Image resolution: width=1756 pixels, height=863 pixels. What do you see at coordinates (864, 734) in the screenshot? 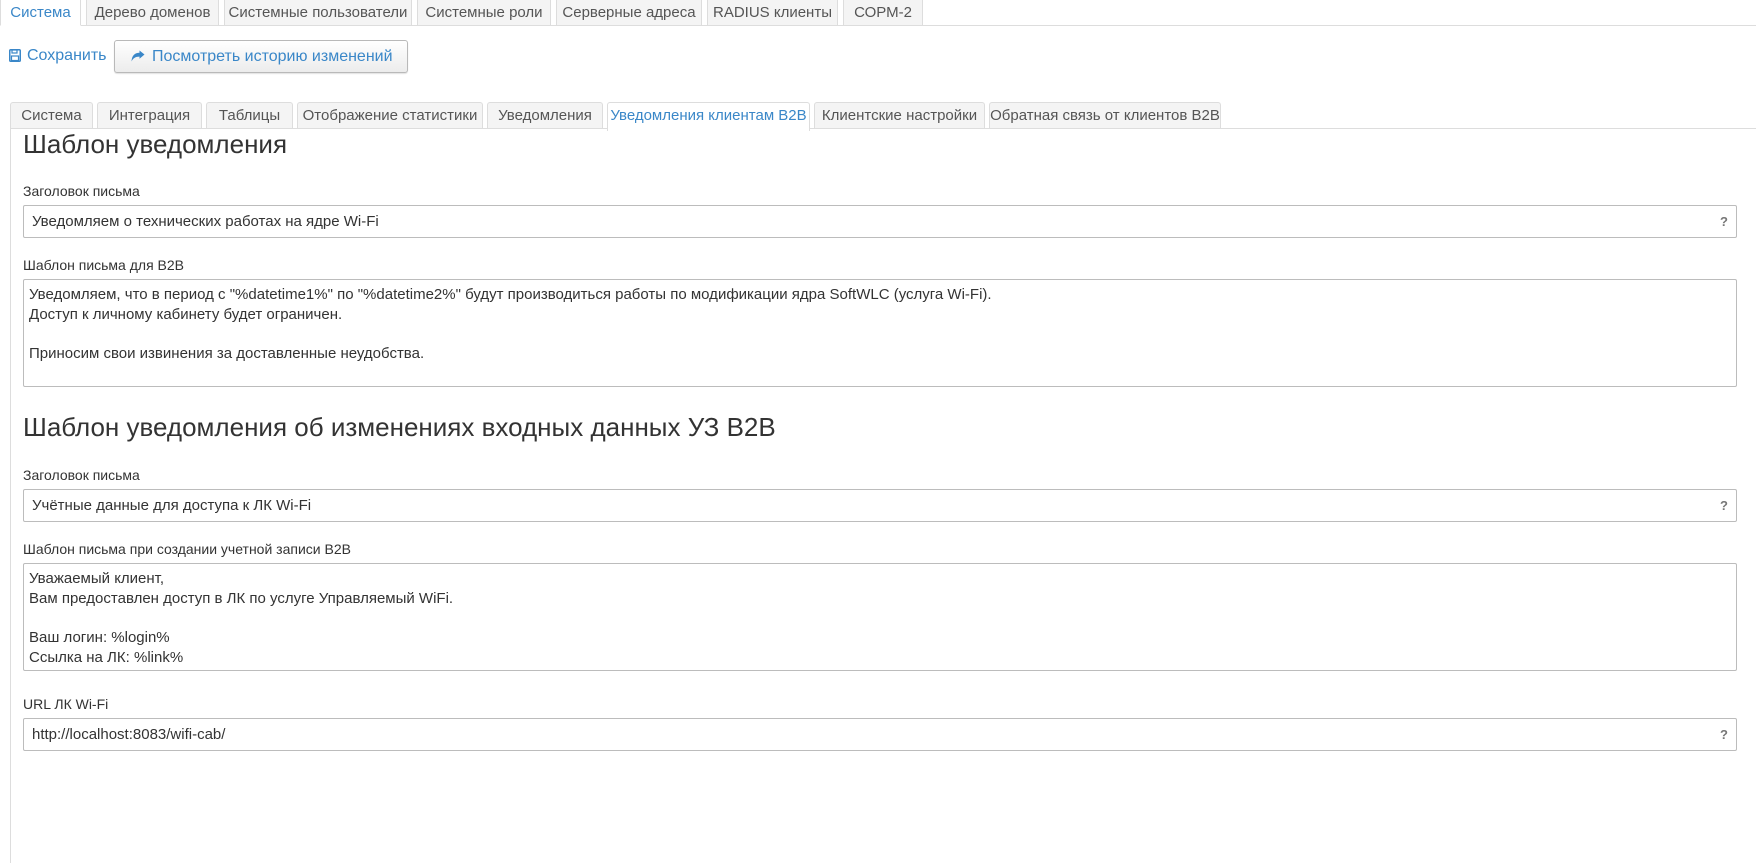
I see `cabinet-url-input` at bounding box center [864, 734].